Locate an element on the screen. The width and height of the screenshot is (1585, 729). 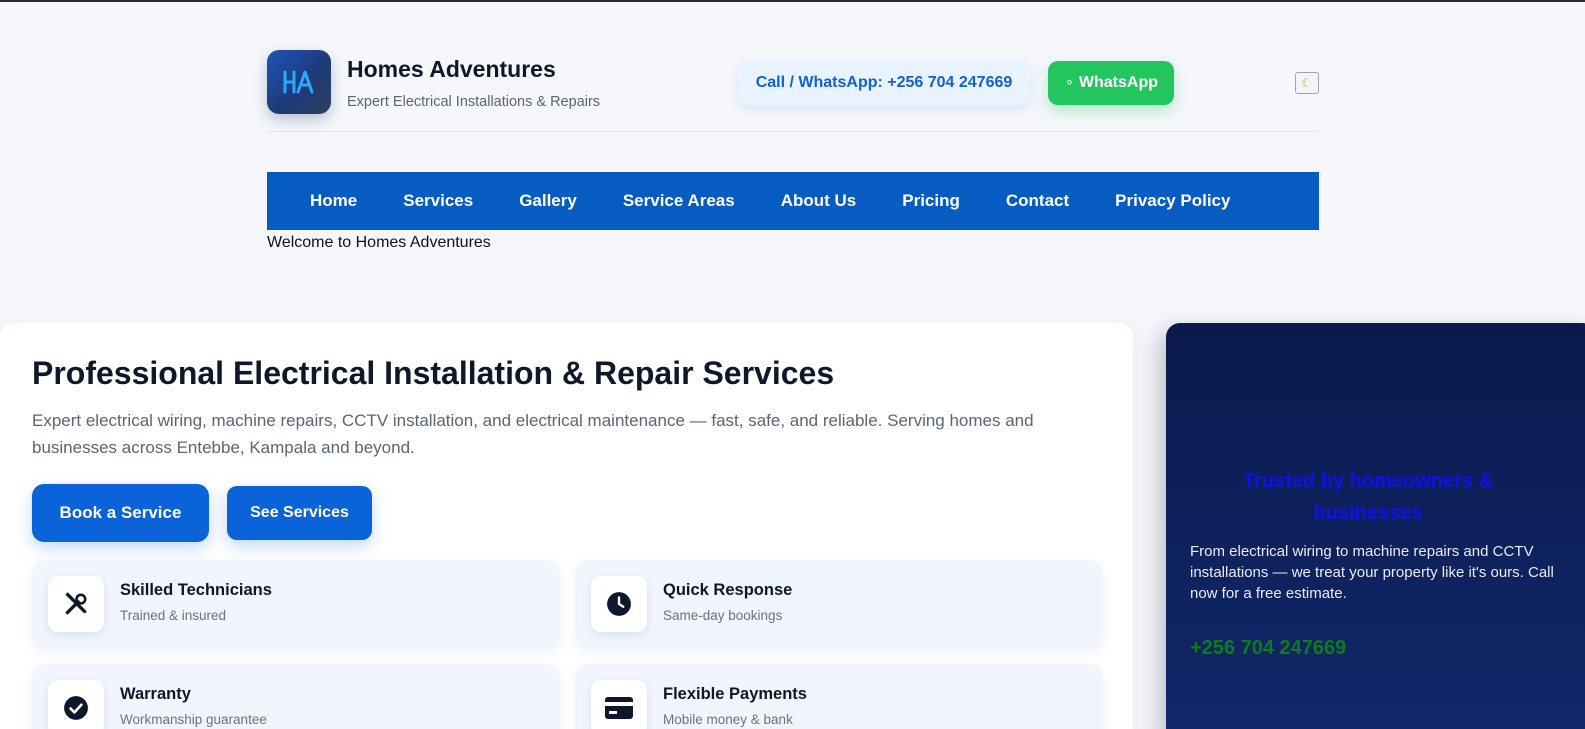
feature-card-skilled-technicians: Skilled Technicians Trained & insured is located at coordinates (296, 605).